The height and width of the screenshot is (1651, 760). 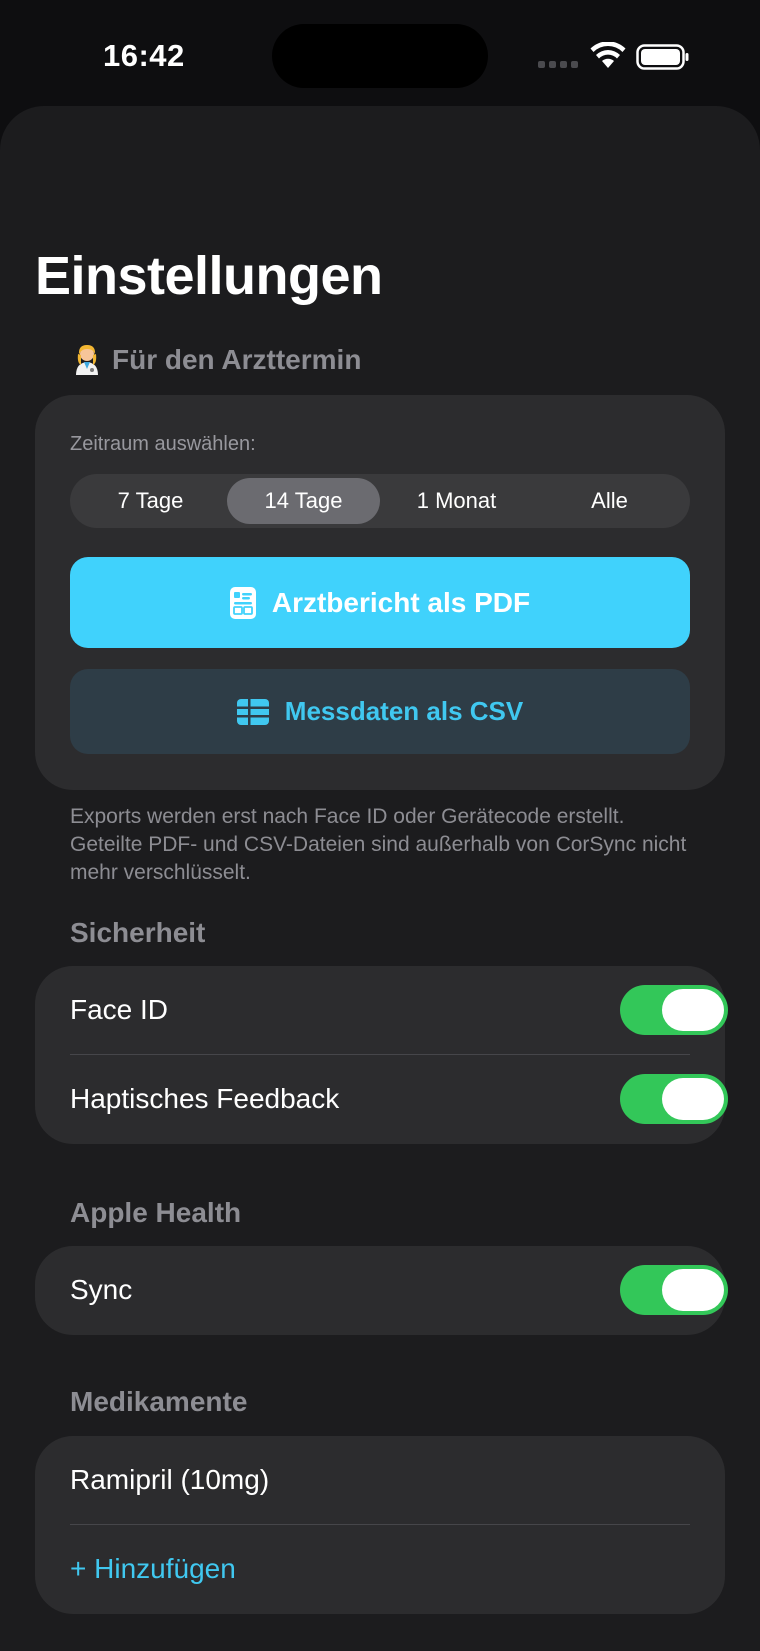 What do you see at coordinates (608, 55) in the screenshot?
I see `wifi-icon` at bounding box center [608, 55].